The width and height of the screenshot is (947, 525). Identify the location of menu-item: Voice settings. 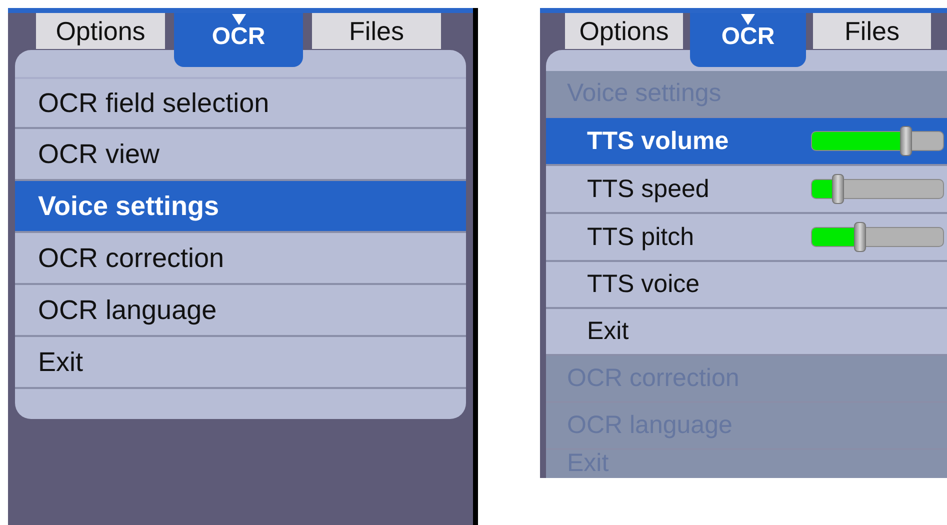
(240, 207).